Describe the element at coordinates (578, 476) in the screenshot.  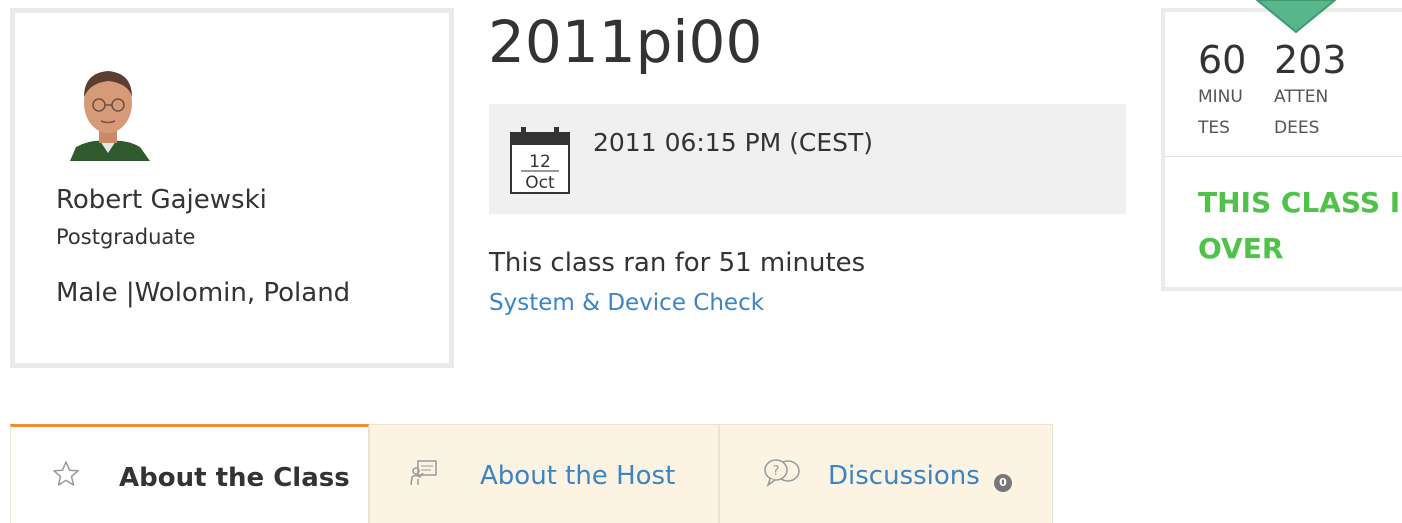
I see `tab-about-host-label: About the Host` at that location.